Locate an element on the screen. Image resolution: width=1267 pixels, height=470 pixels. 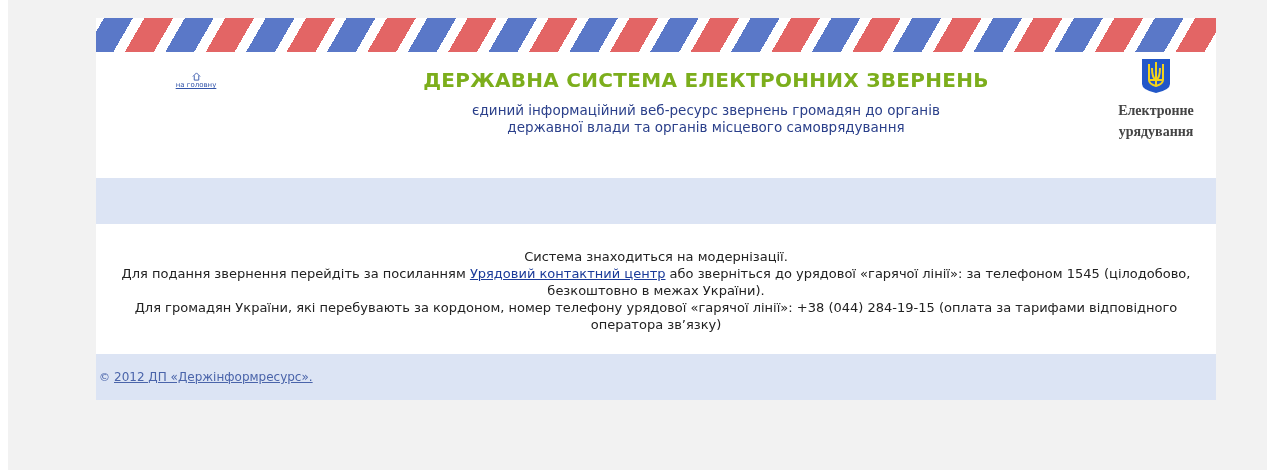
status-text: Система знаходиться на модернізації. is located at coordinates (656, 256).